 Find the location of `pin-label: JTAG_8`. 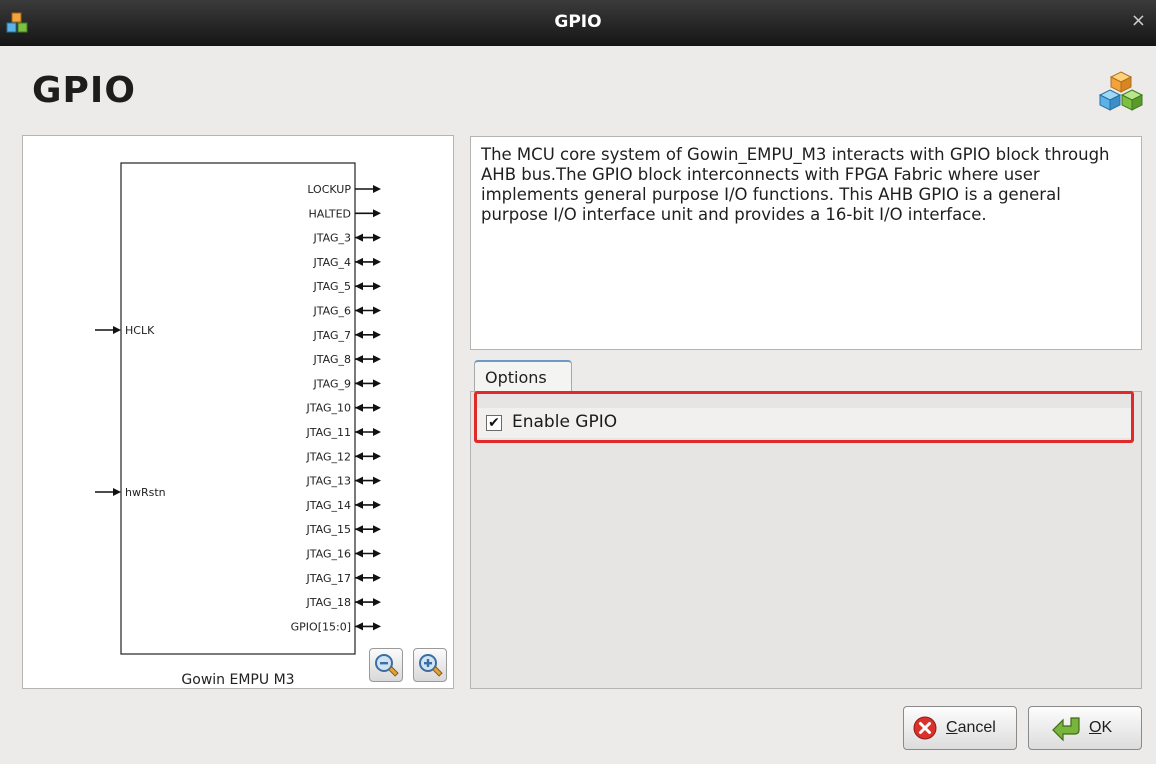

pin-label: JTAG_8 is located at coordinates (332, 359).